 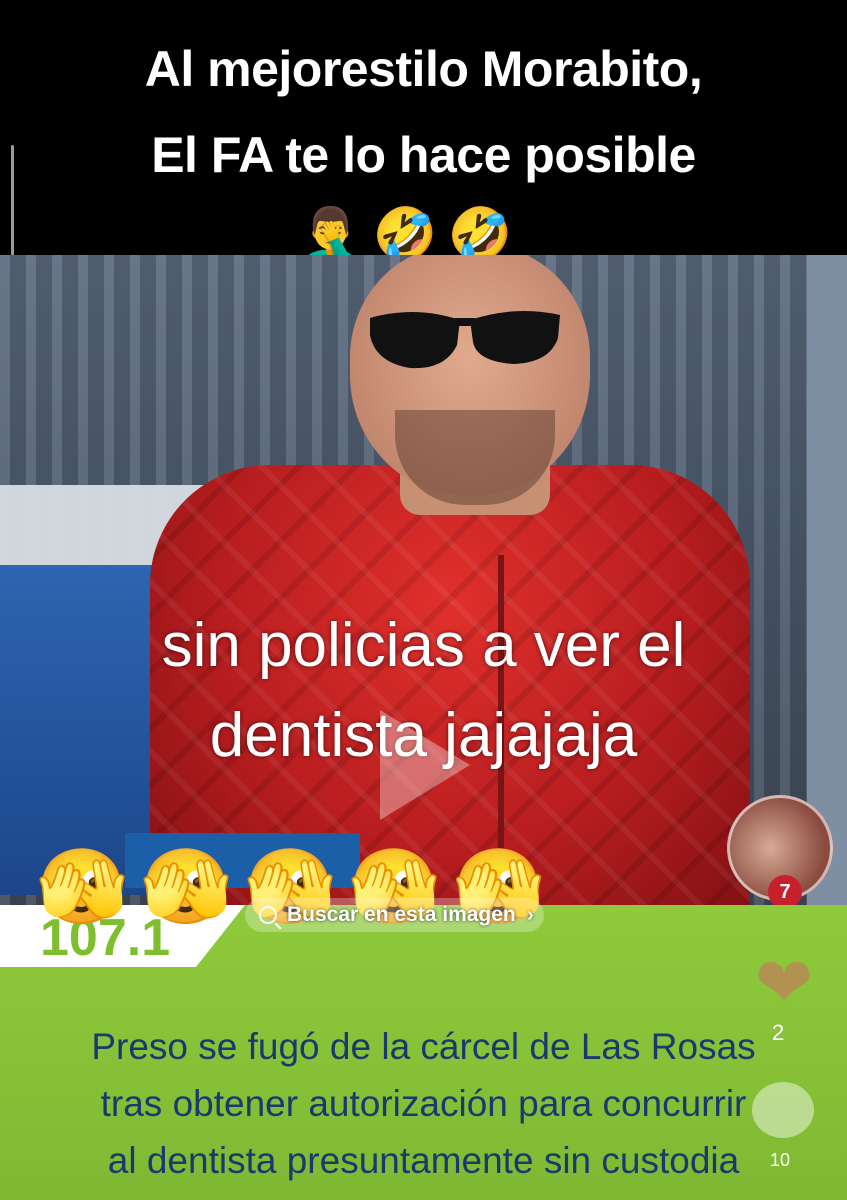 I want to click on news-headline-line-2: tras obtener autorización para concurrir, so click(x=423, y=1103).